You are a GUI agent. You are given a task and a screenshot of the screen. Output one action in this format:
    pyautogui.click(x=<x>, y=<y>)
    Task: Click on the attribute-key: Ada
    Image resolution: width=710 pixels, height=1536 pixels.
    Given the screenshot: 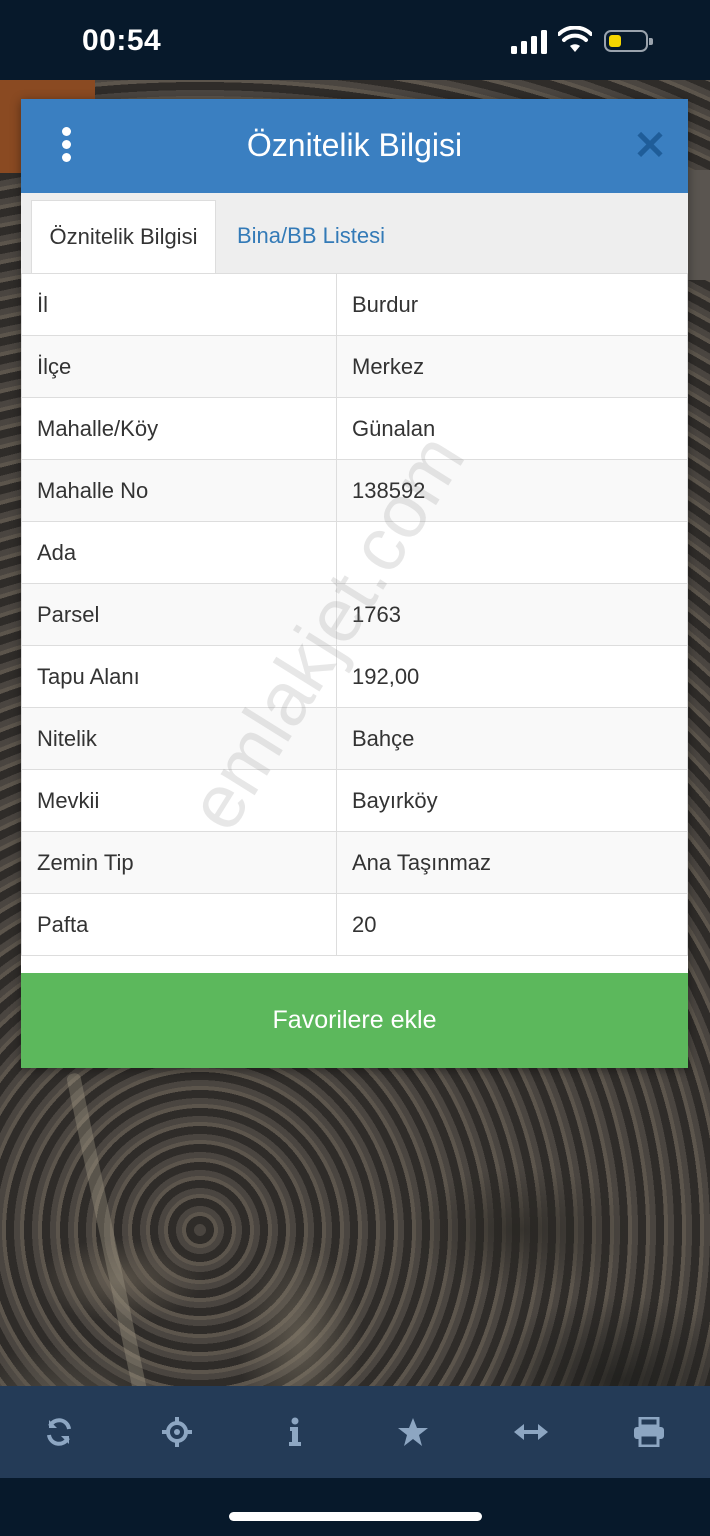 What is the action you would take?
    pyautogui.click(x=179, y=552)
    